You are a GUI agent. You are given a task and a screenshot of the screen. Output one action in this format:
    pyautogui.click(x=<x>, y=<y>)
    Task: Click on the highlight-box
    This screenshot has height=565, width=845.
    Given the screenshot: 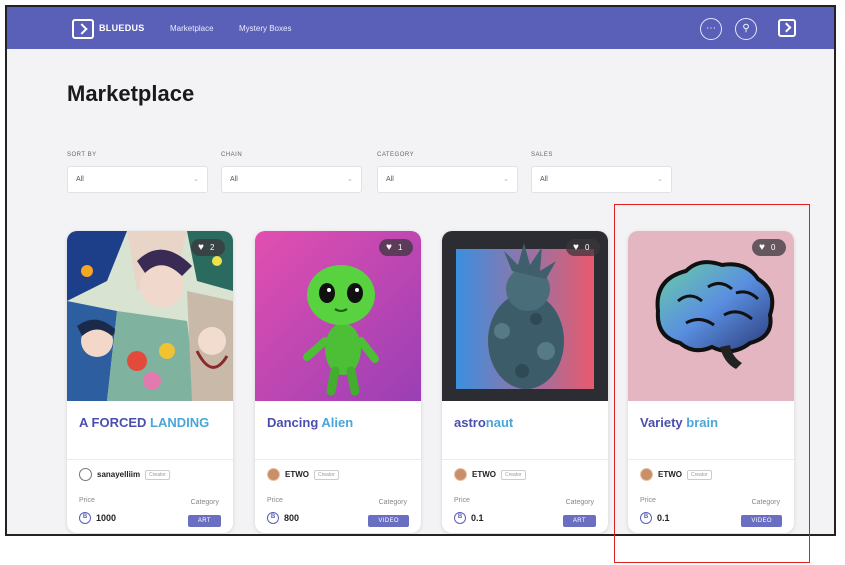 What is the action you would take?
    pyautogui.click(x=712, y=383)
    